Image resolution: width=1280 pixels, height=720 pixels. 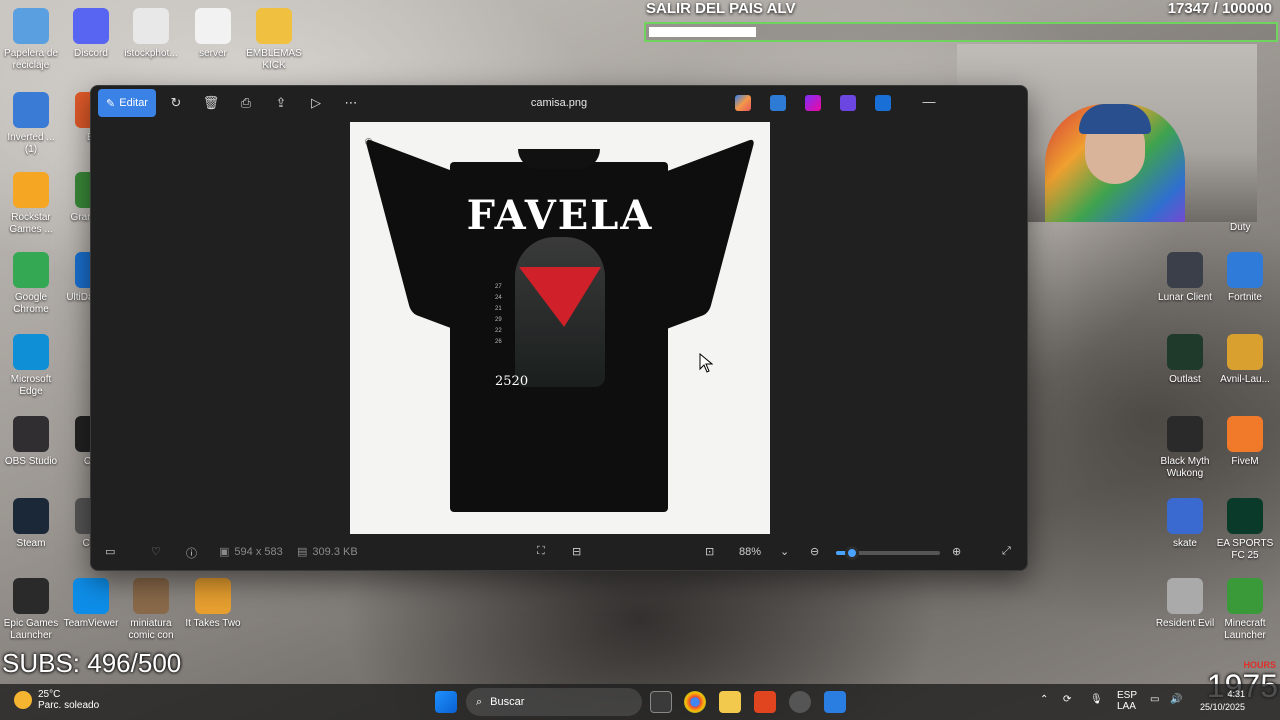 What do you see at coordinates (91, 53) in the screenshot?
I see `desktop-shortcut-label: Discord` at bounding box center [91, 53].